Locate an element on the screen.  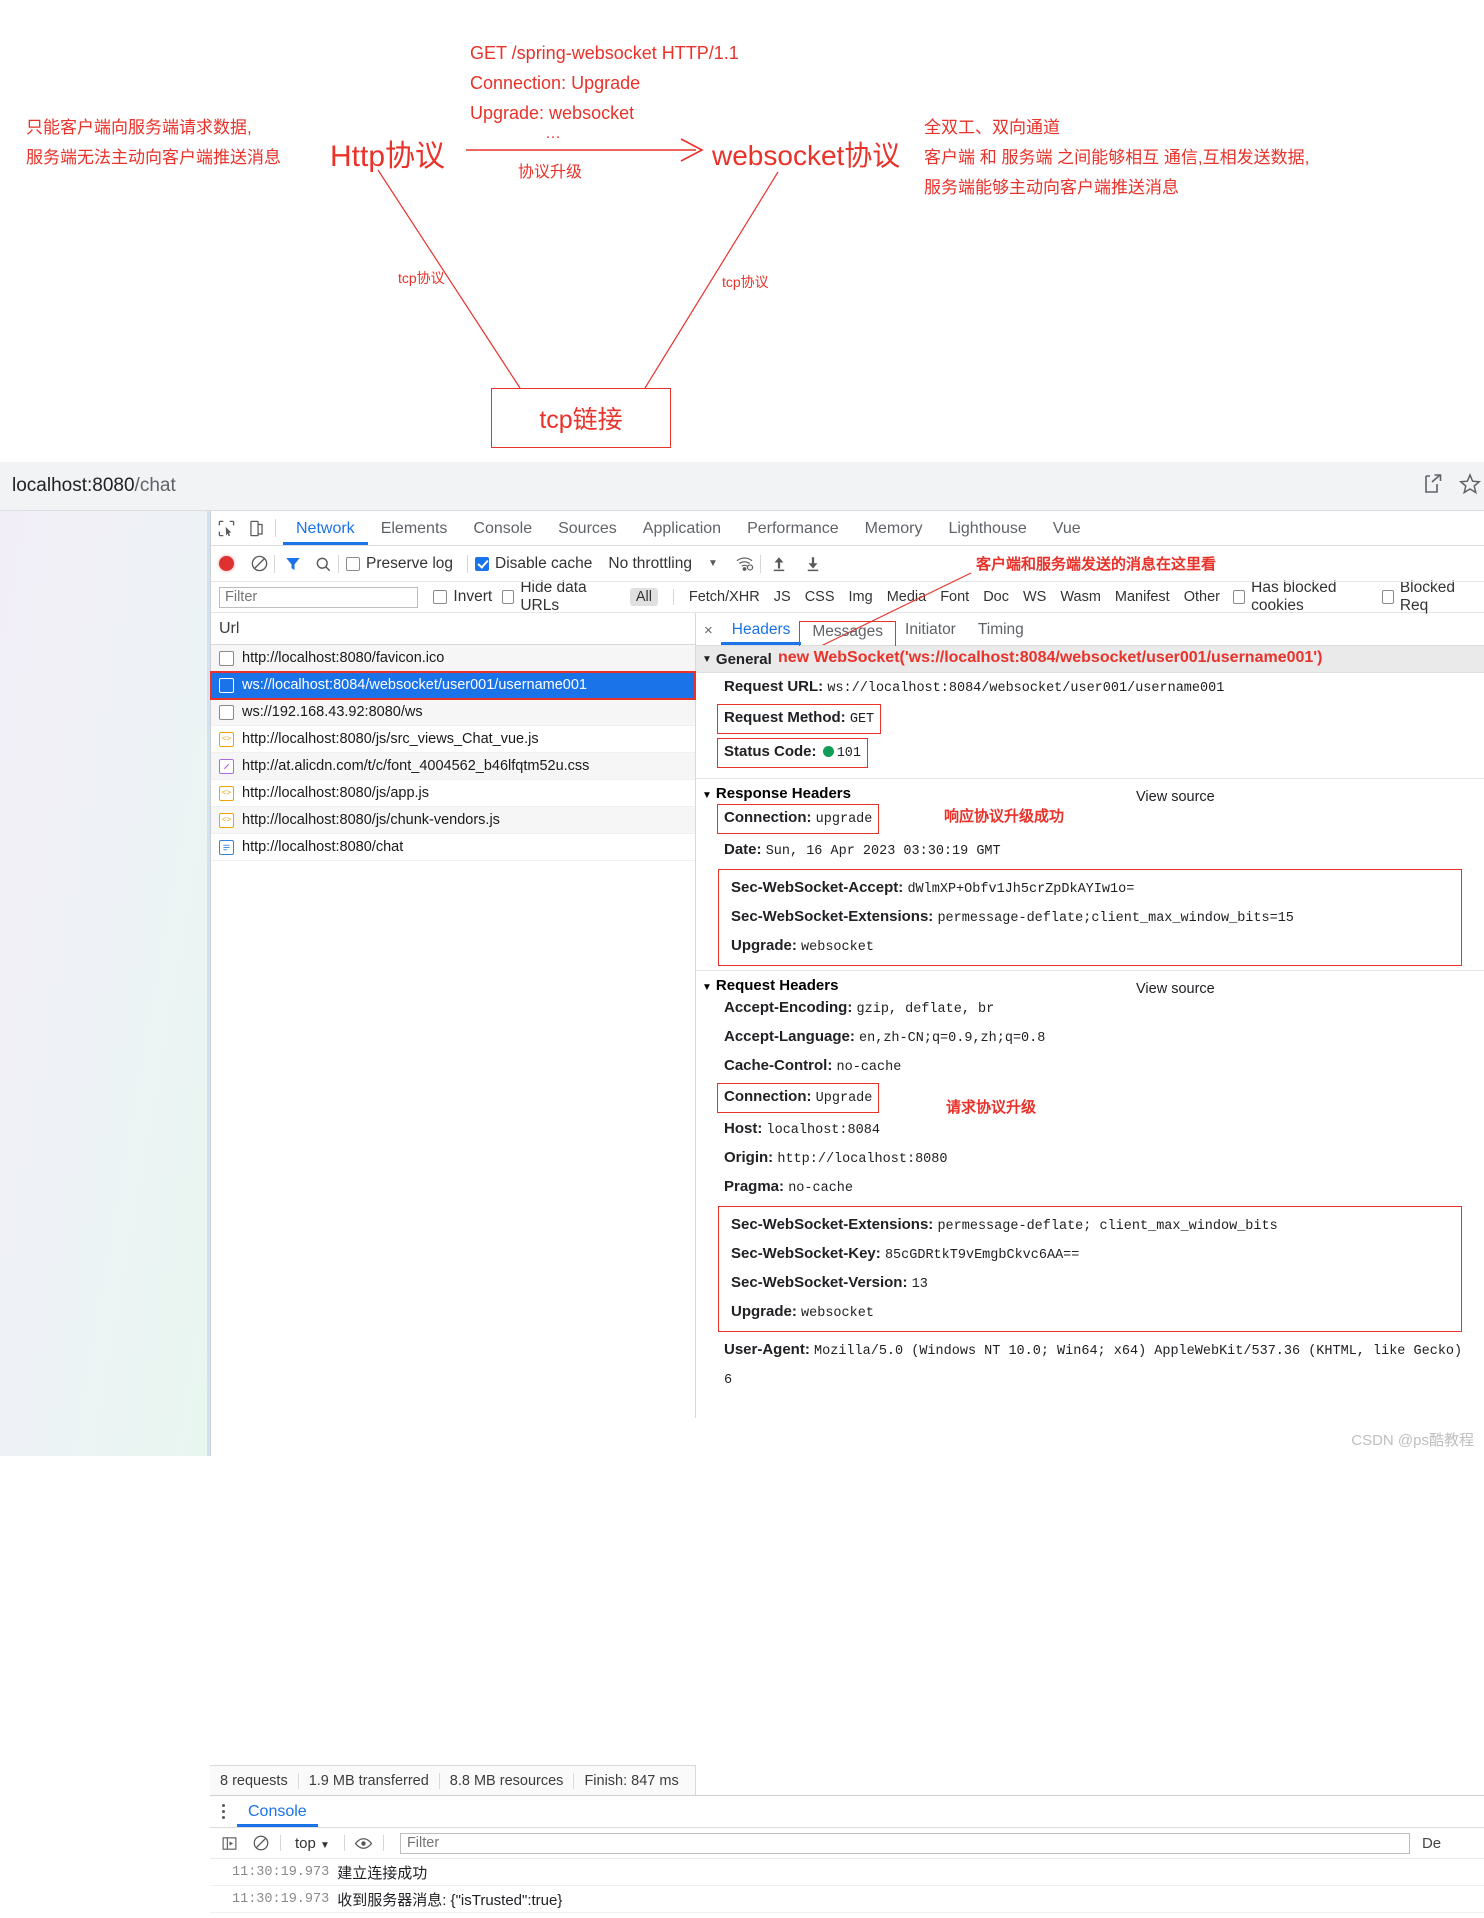
has-blocked-cookies-toggle: Has blocked cookies is located at coordinates (1302, 597).